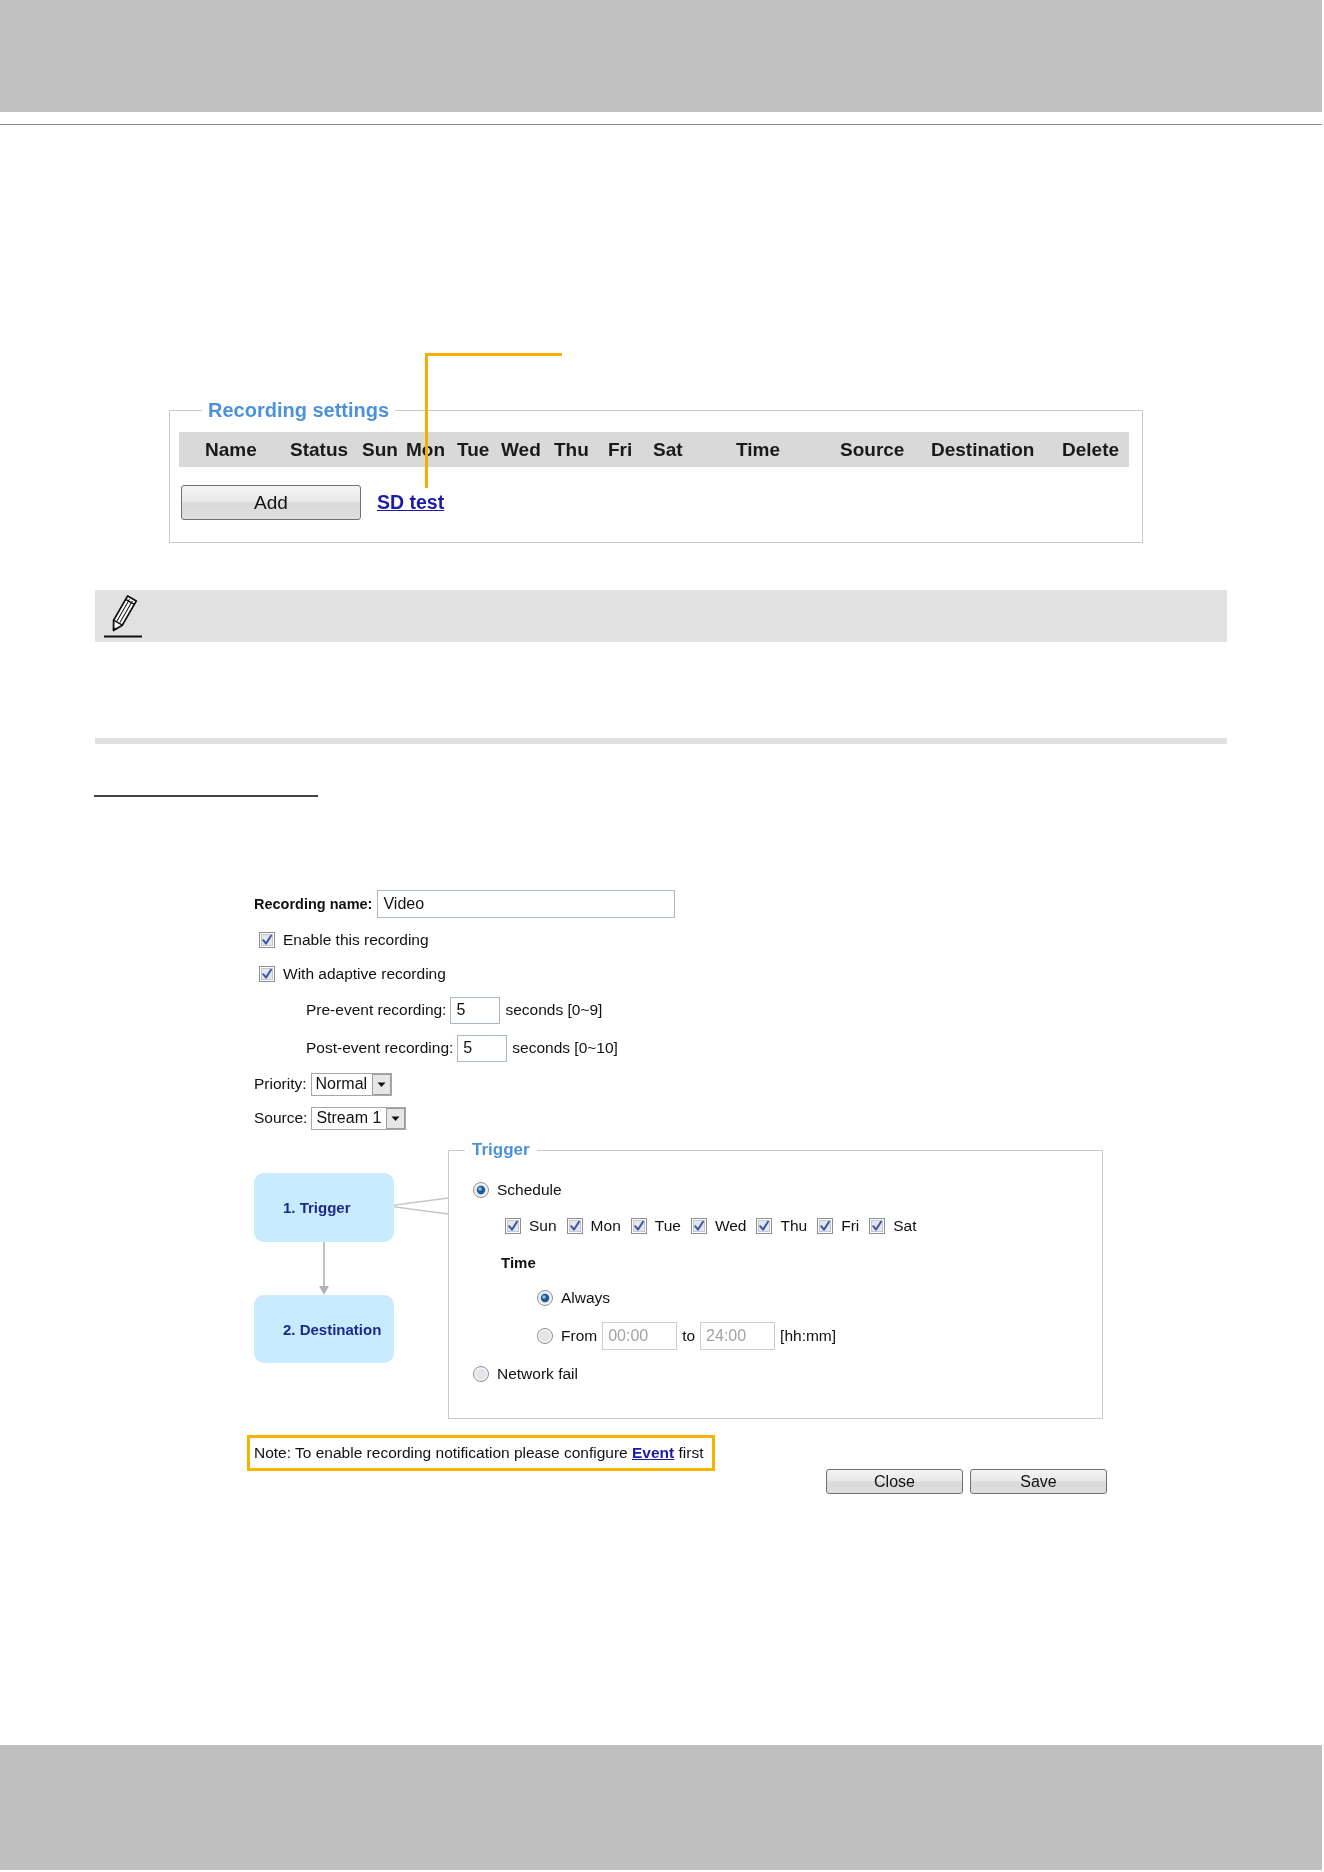  Describe the element at coordinates (356, 940) in the screenshot. I see `checkbox-label: Enable this recording` at that location.